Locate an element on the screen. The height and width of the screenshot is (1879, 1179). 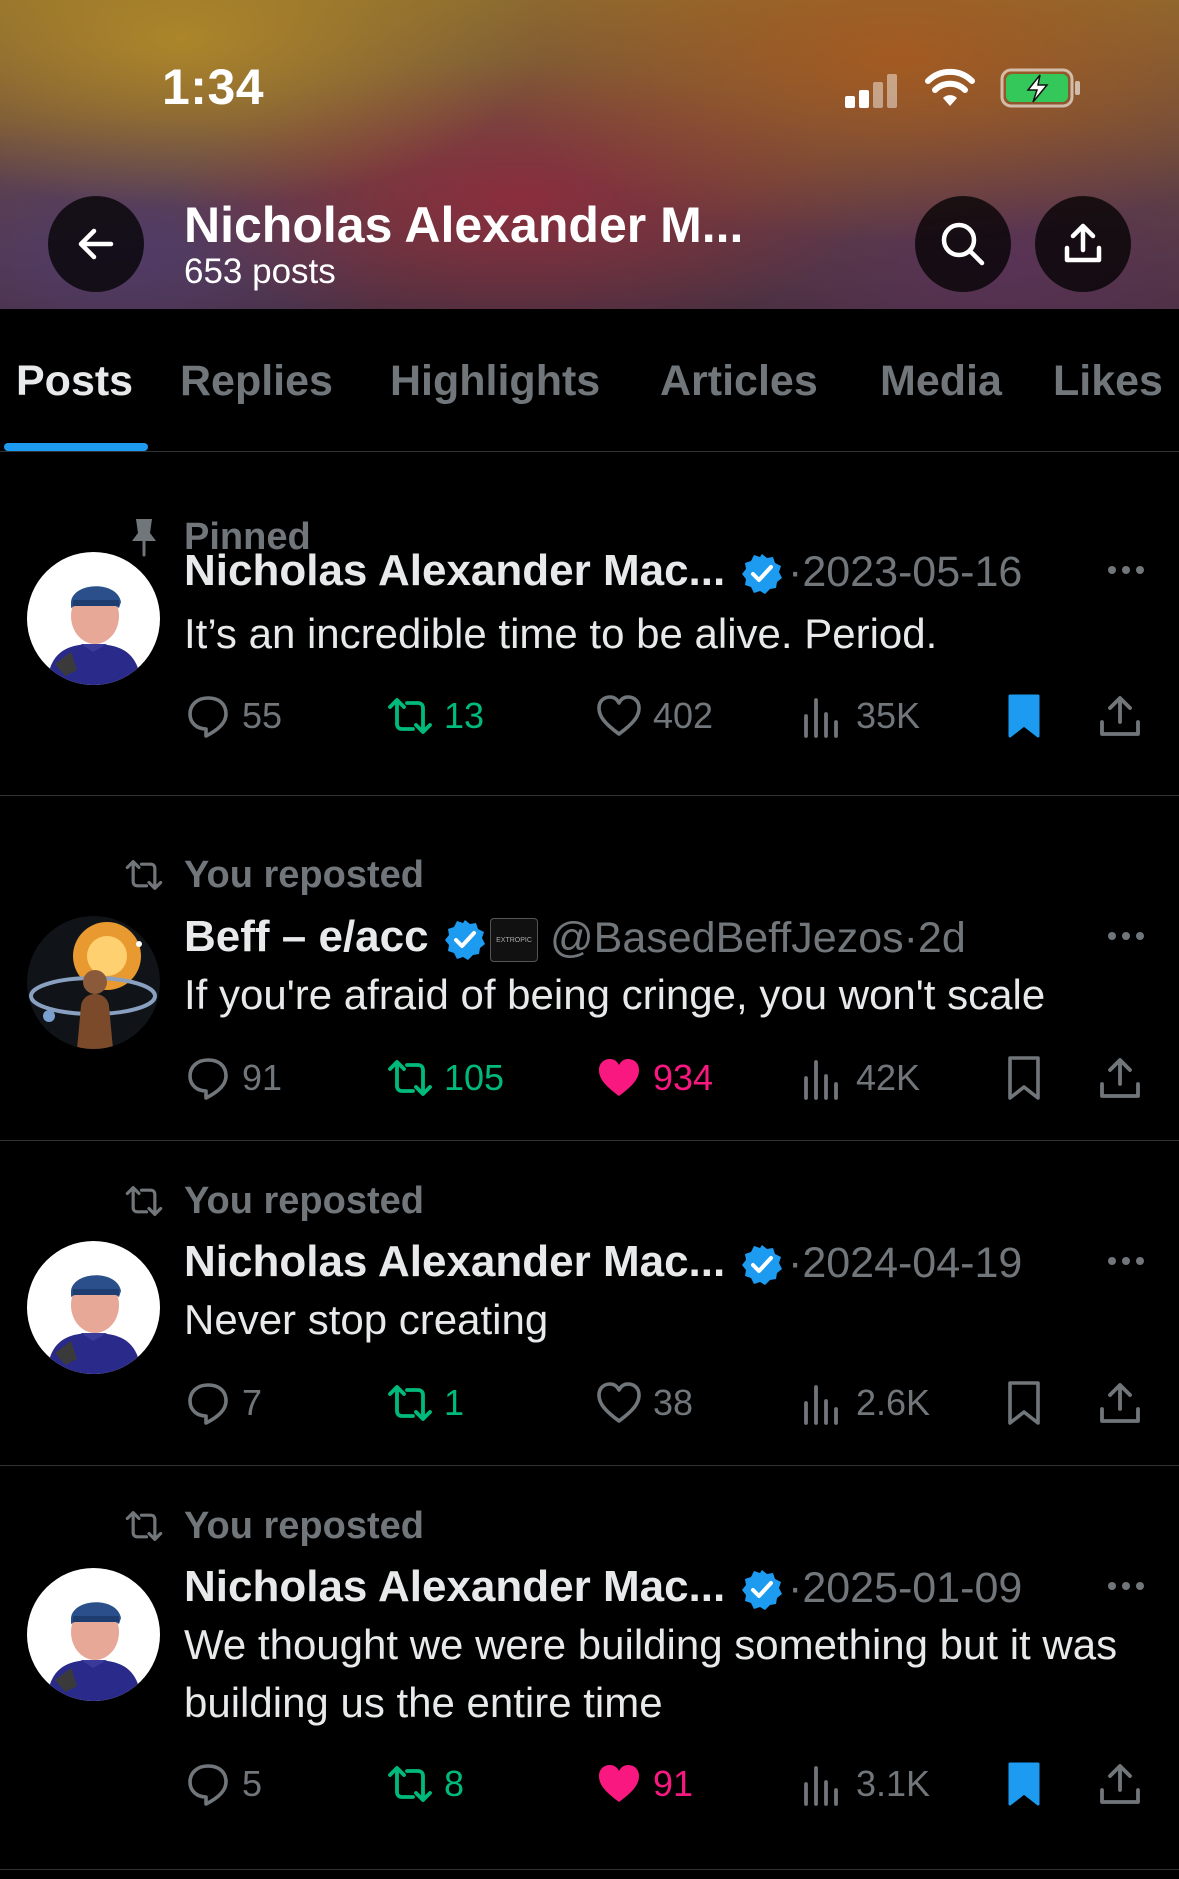
reply-button: 91 is located at coordinates (233, 1078).